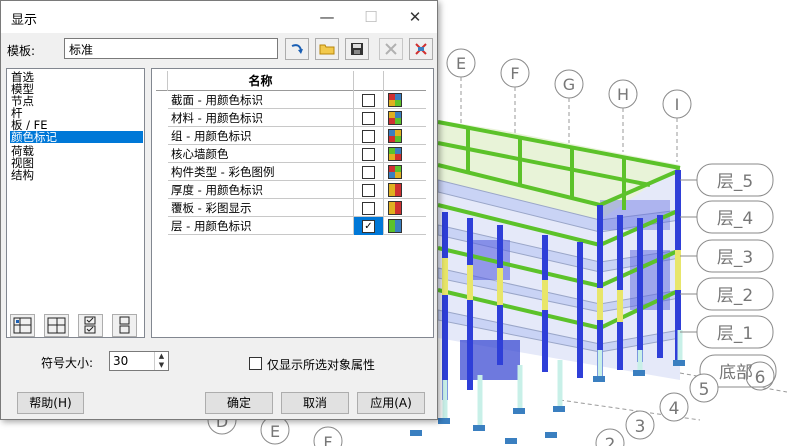 Image resolution: width=787 pixels, height=446 pixels. What do you see at coordinates (50, 403) in the screenshot?
I see `help-button: 帮助(H)` at bounding box center [50, 403].